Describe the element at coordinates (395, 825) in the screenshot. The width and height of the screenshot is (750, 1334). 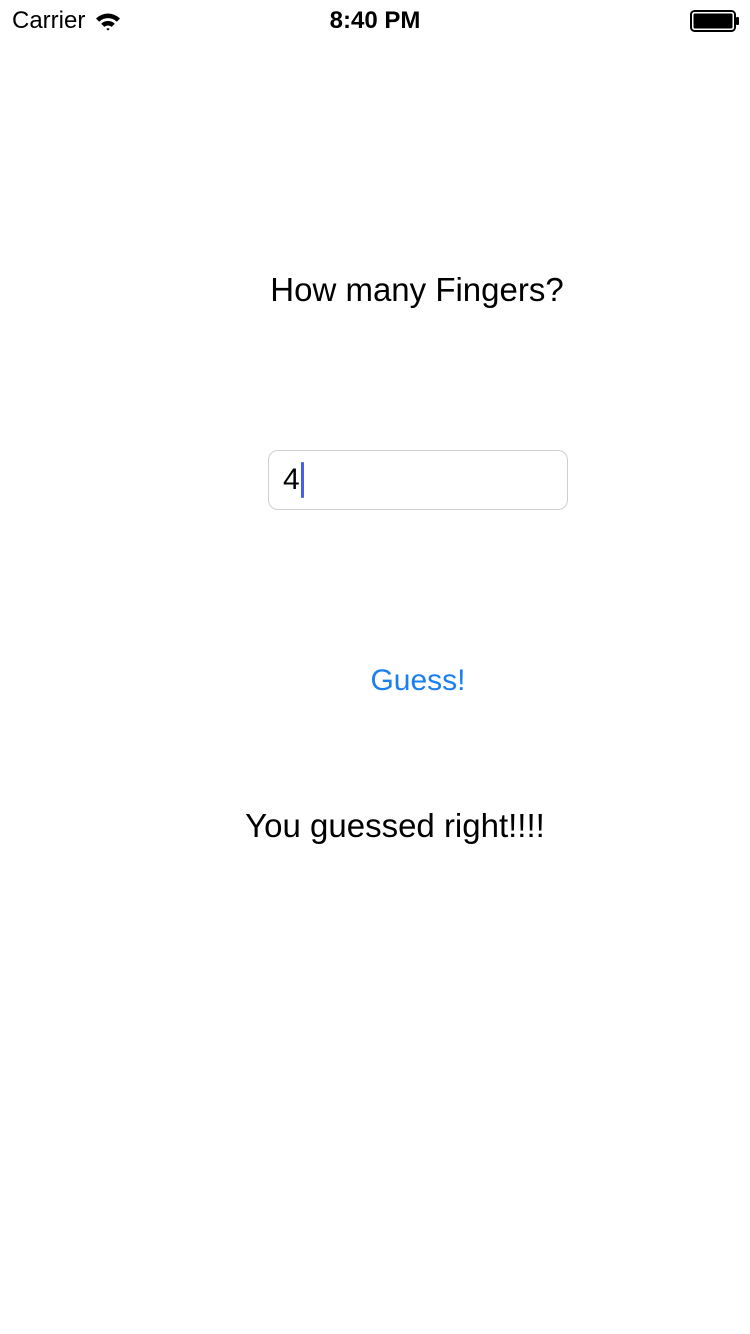
I see `result-label: You guessed right!!!!` at that location.